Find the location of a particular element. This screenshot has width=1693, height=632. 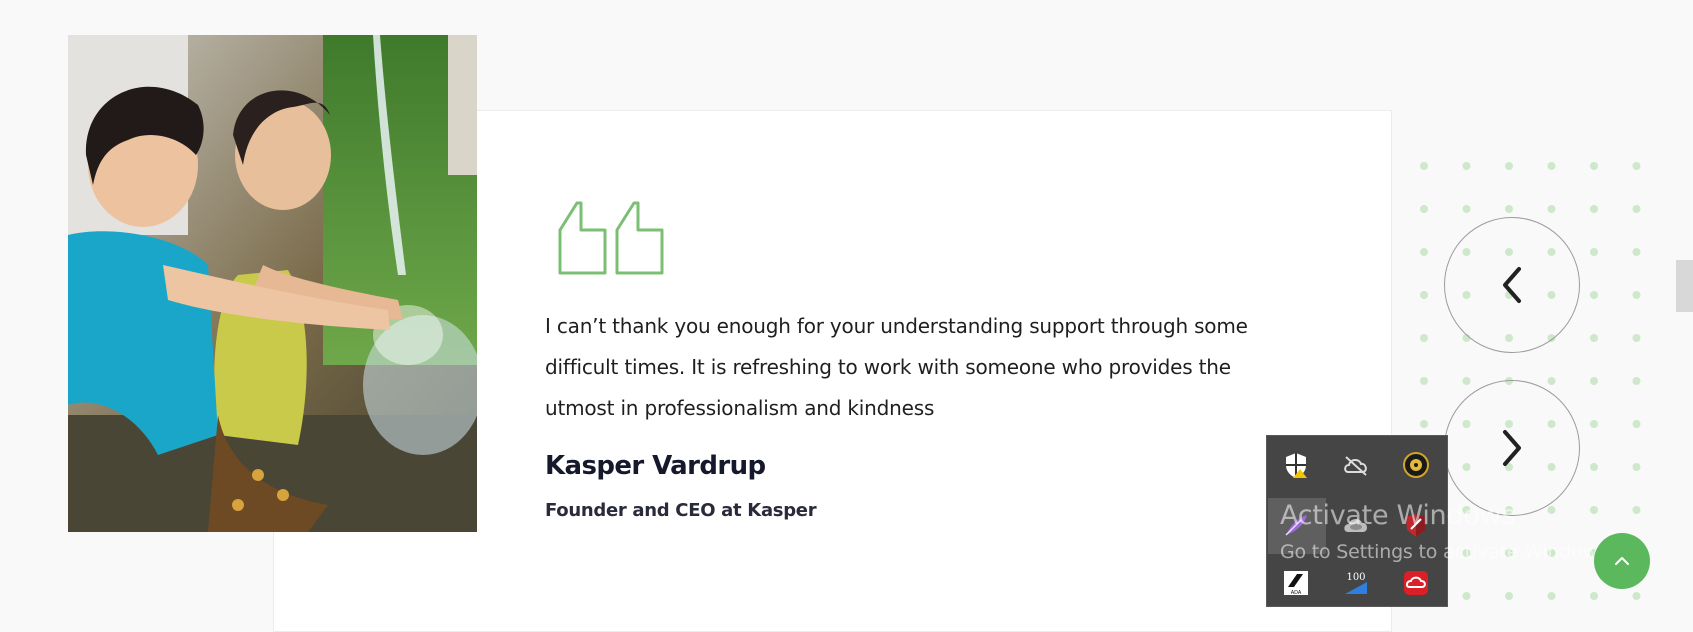

chevron-right-icon is located at coordinates (1512, 448).